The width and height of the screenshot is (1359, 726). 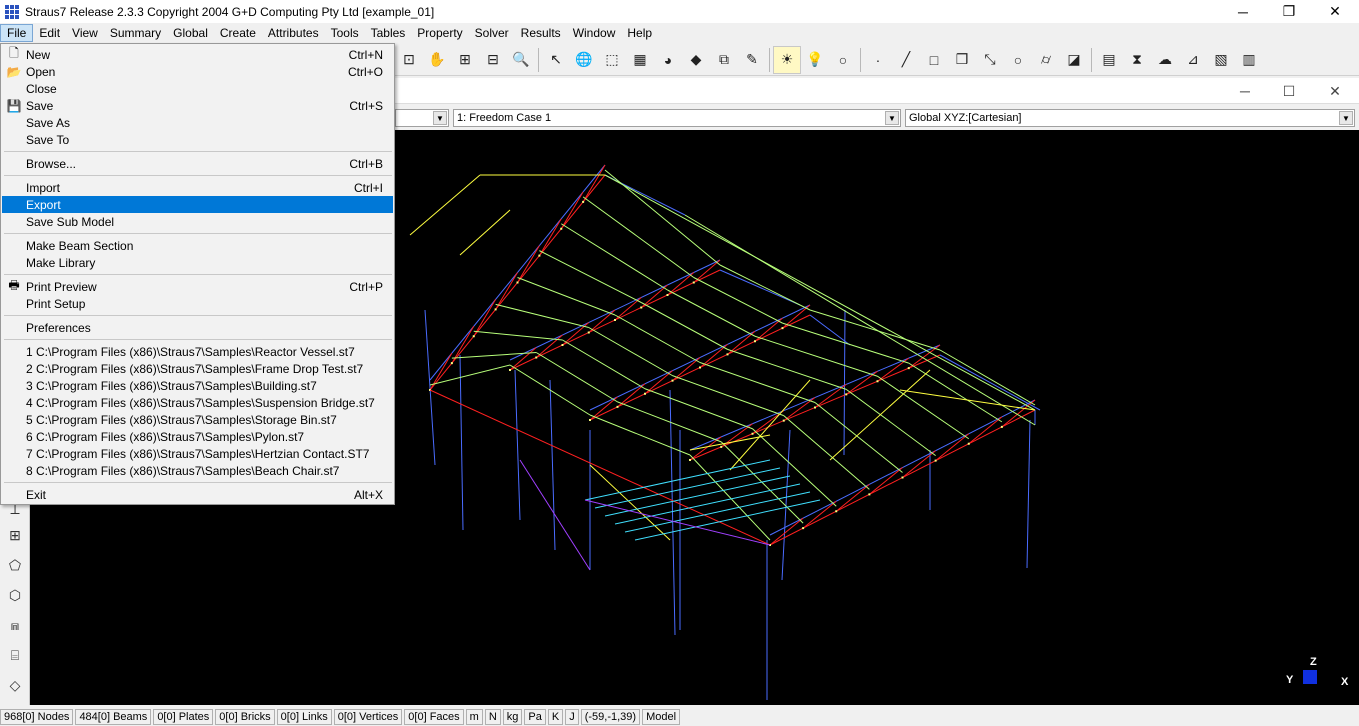 What do you see at coordinates (183, 717) in the screenshot?
I see `status-plates: 0[0] Plates` at bounding box center [183, 717].